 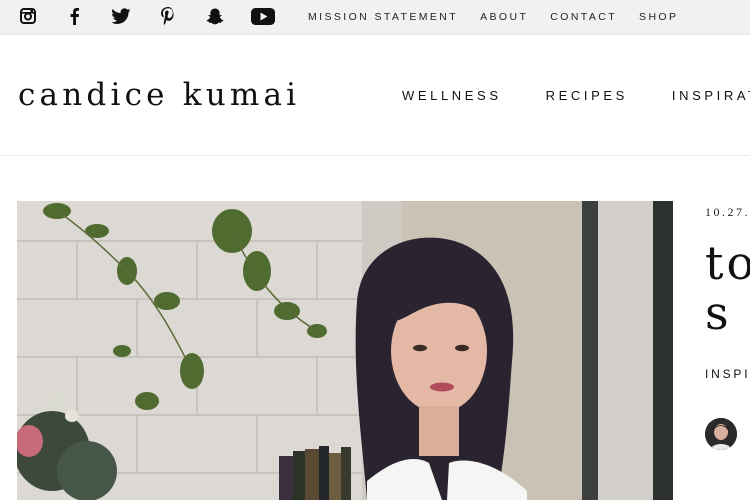 What do you see at coordinates (587, 95) in the screenshot?
I see `nav-recipes: RECIPES` at bounding box center [587, 95].